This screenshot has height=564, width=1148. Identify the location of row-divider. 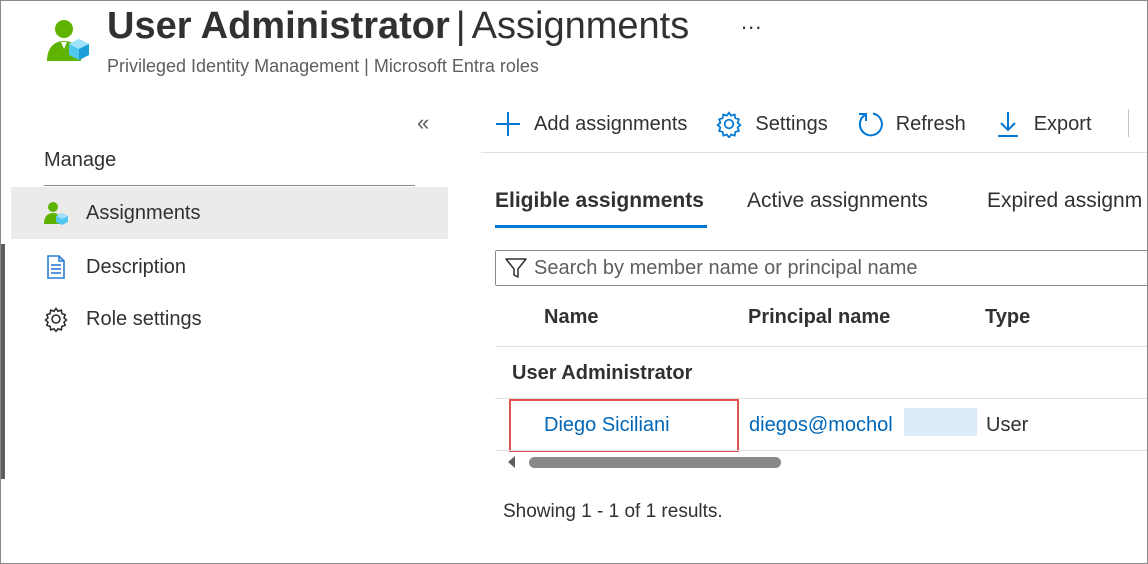
(821, 450).